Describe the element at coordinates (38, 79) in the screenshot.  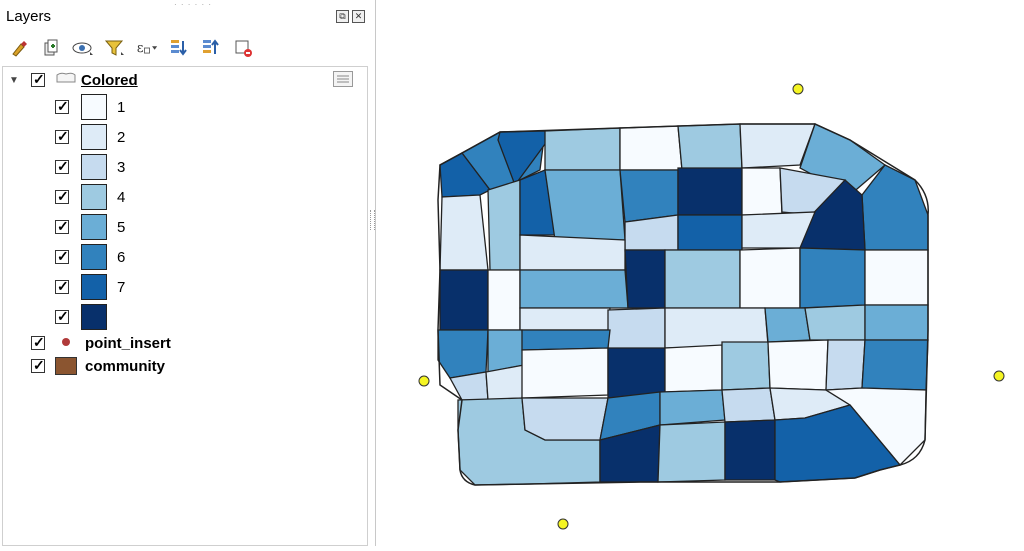
I see `layer-checkbox-colored` at that location.